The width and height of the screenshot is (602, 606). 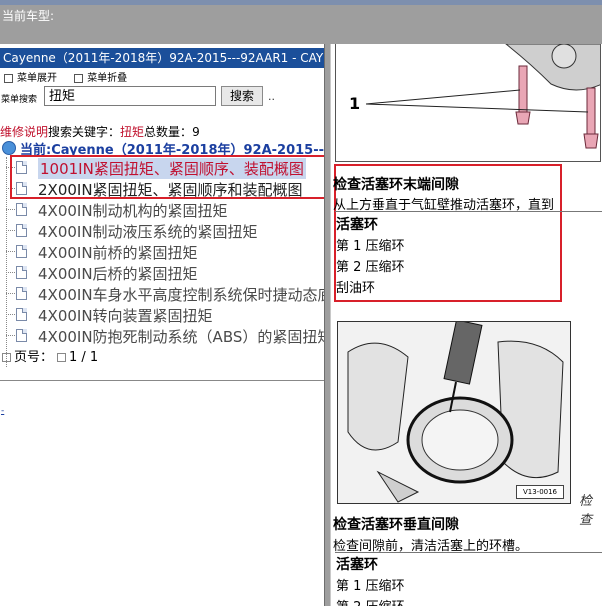 What do you see at coordinates (107, 78) in the screenshot?
I see `menu-collapse-link: 菜单折叠` at bounding box center [107, 78].